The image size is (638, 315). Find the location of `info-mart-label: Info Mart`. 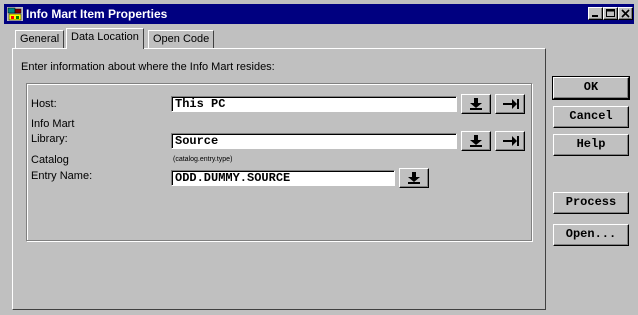

info-mart-label: Info Mart is located at coordinates (53, 124).